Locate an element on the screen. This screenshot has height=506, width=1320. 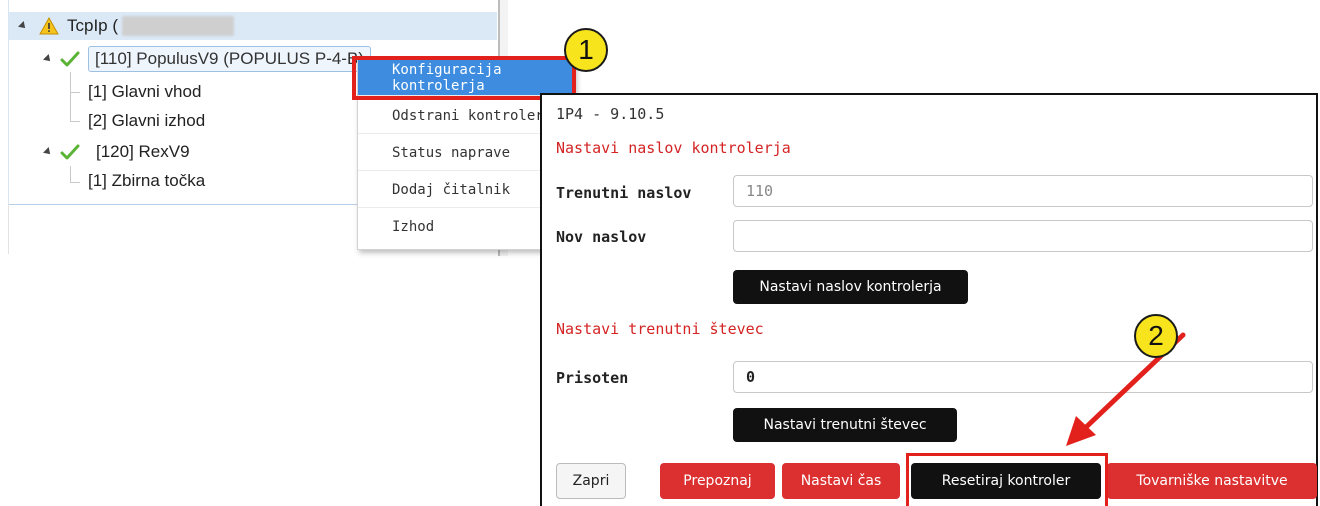
close-button: Zapri is located at coordinates (591, 481).